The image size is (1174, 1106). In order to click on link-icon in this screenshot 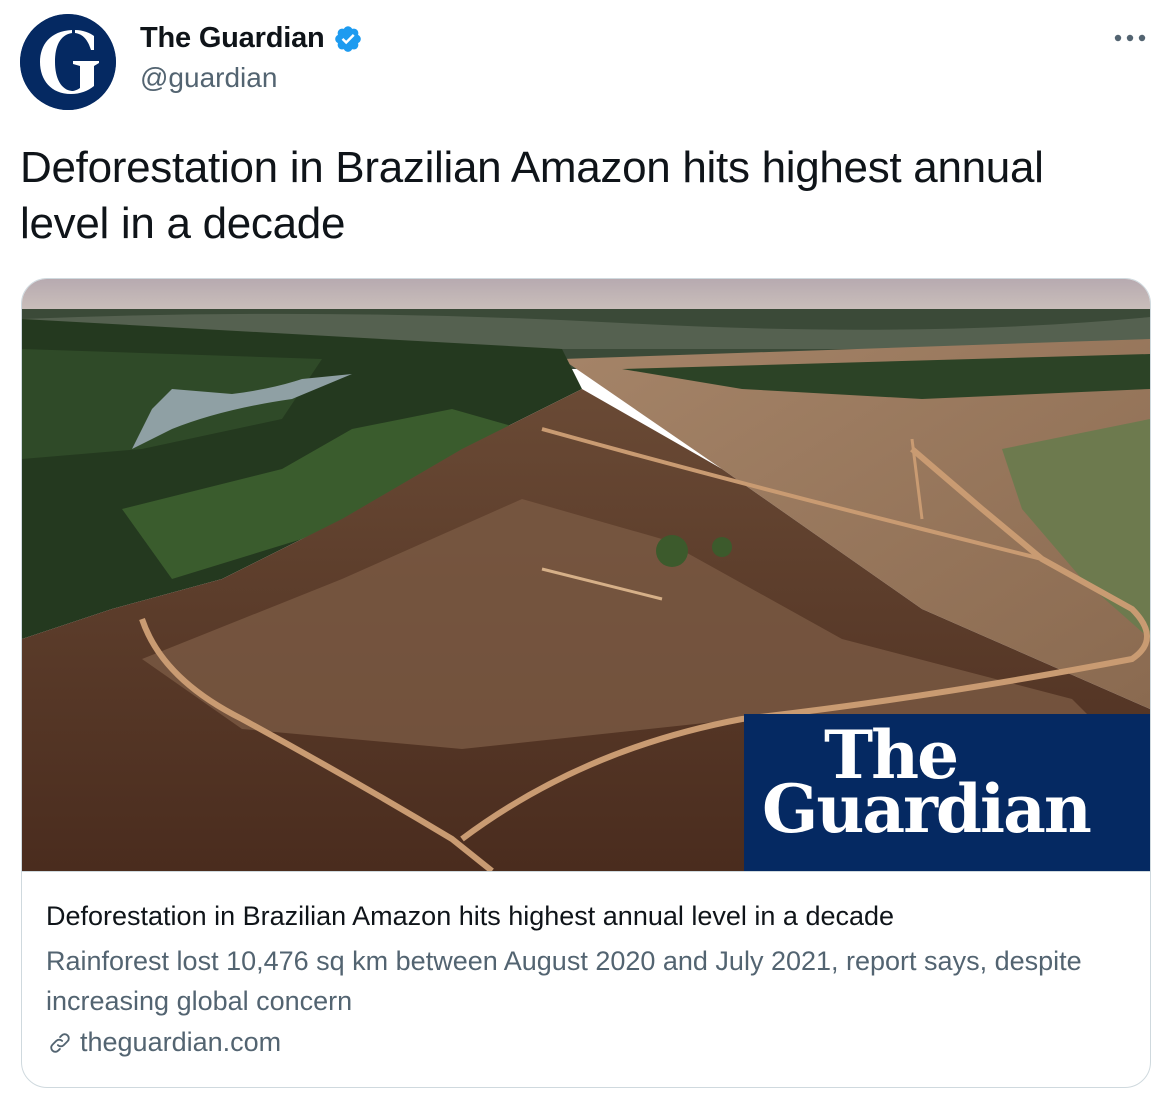, I will do `click(60, 1042)`.